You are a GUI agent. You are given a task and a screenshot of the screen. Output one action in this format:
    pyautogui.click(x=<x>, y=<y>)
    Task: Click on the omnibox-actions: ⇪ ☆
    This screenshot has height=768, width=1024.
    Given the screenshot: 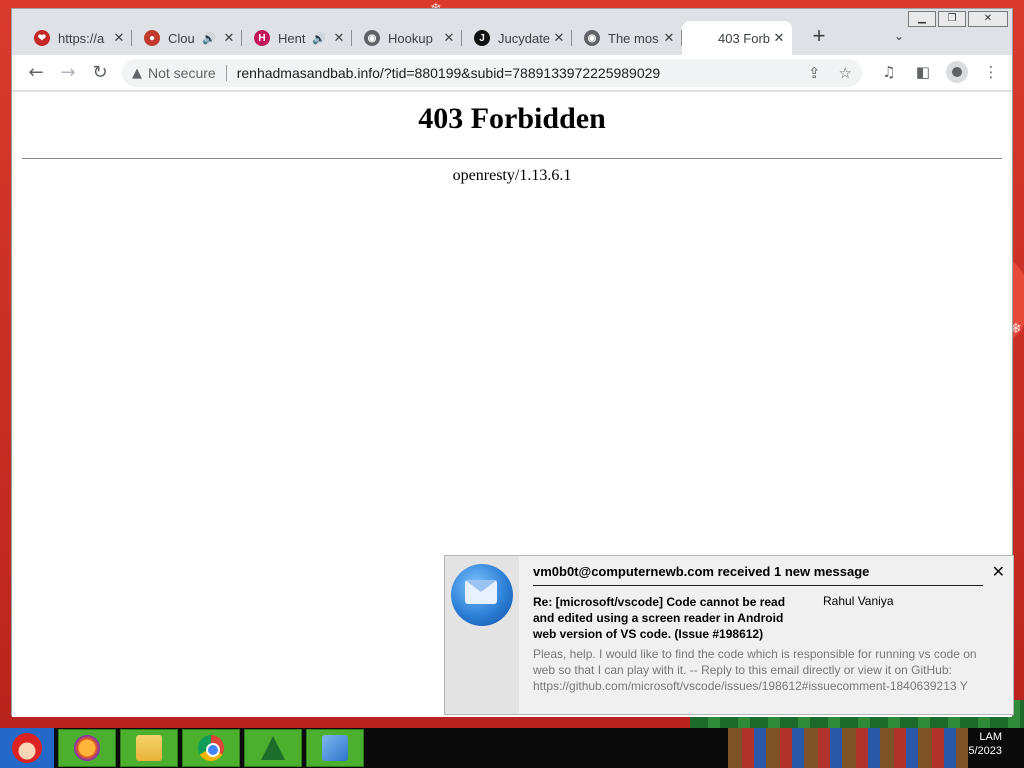 What is the action you would take?
    pyautogui.click(x=830, y=73)
    